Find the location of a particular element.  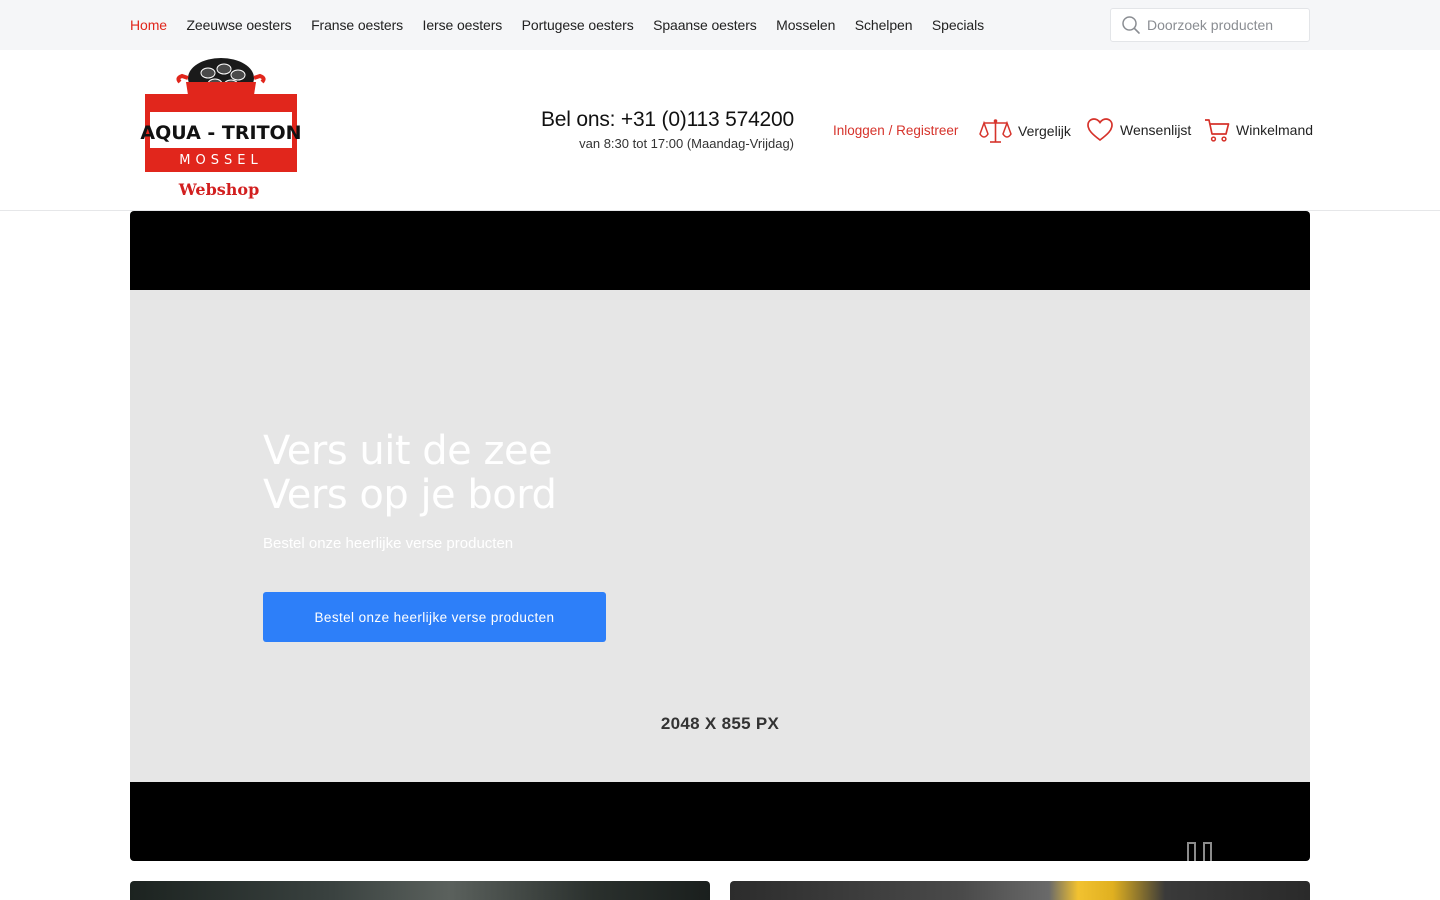

hero-subtitle: Bestel onze heerlijke verse producten is located at coordinates (388, 543).